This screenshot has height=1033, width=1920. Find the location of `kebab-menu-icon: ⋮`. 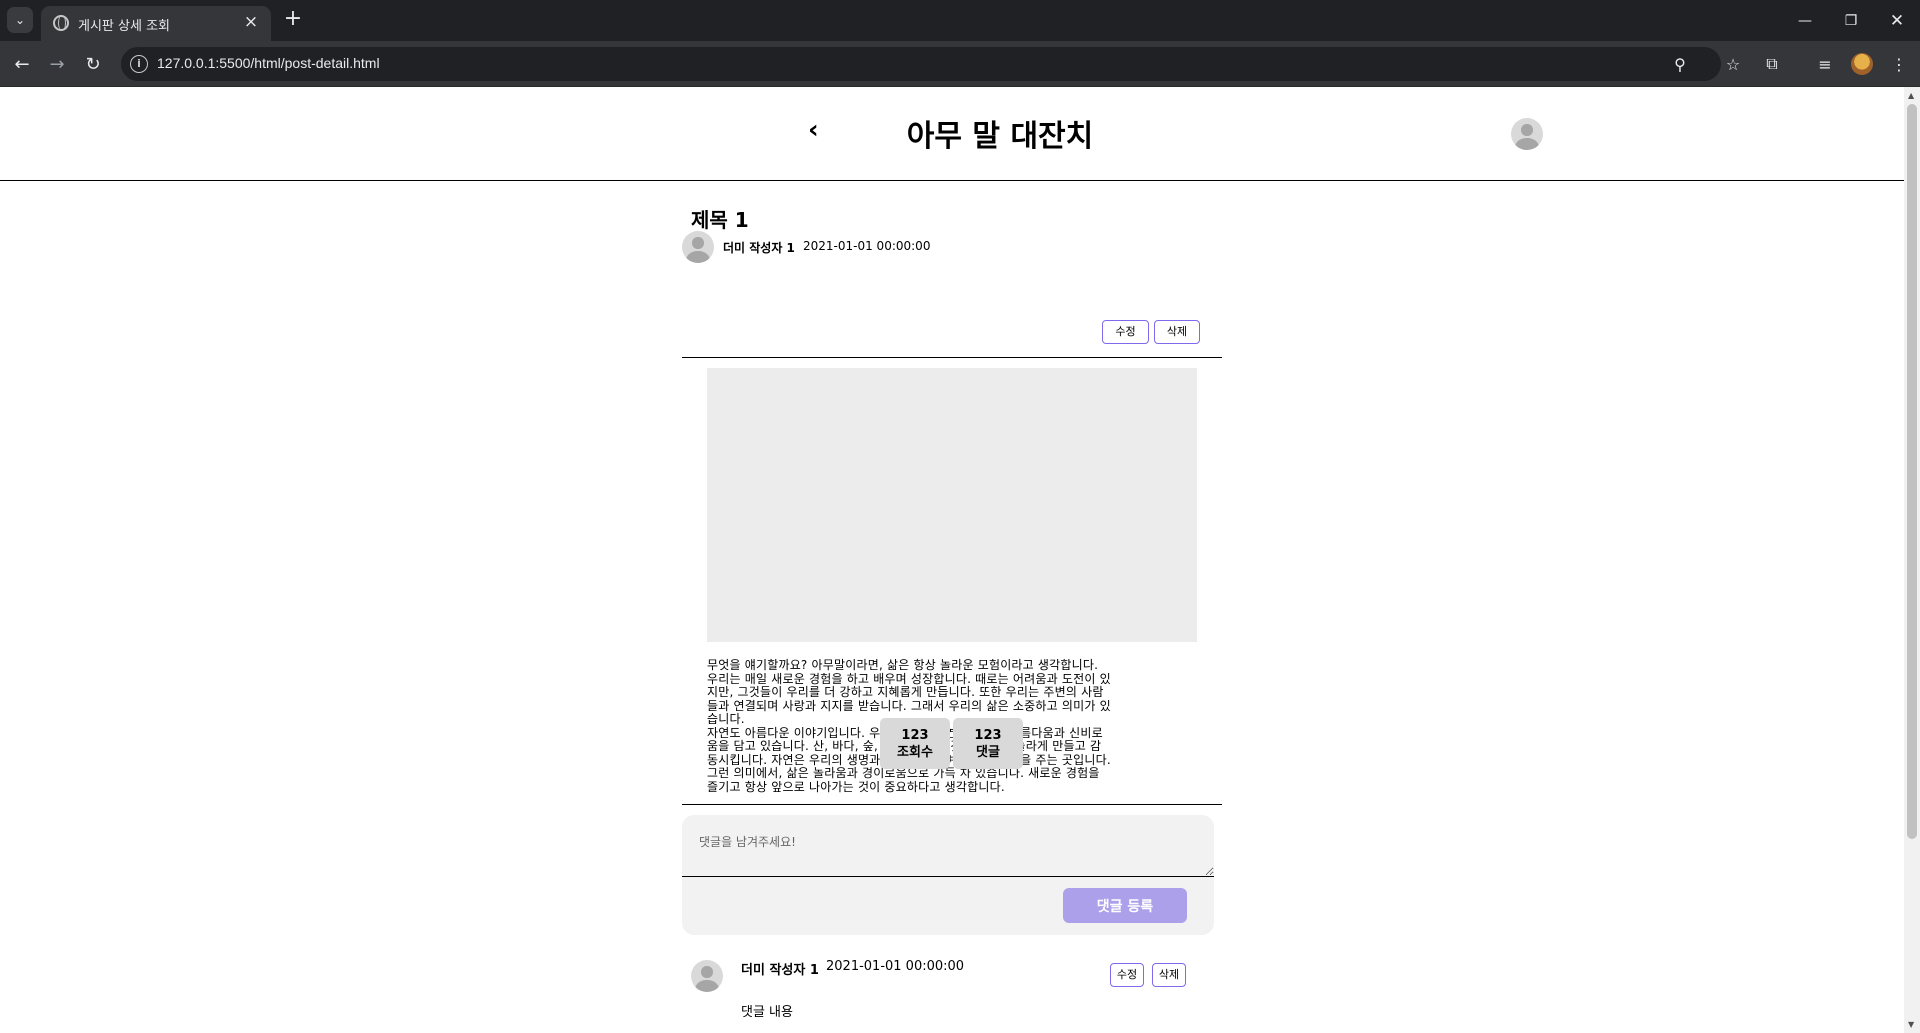

kebab-menu-icon: ⋮ is located at coordinates (1899, 64).